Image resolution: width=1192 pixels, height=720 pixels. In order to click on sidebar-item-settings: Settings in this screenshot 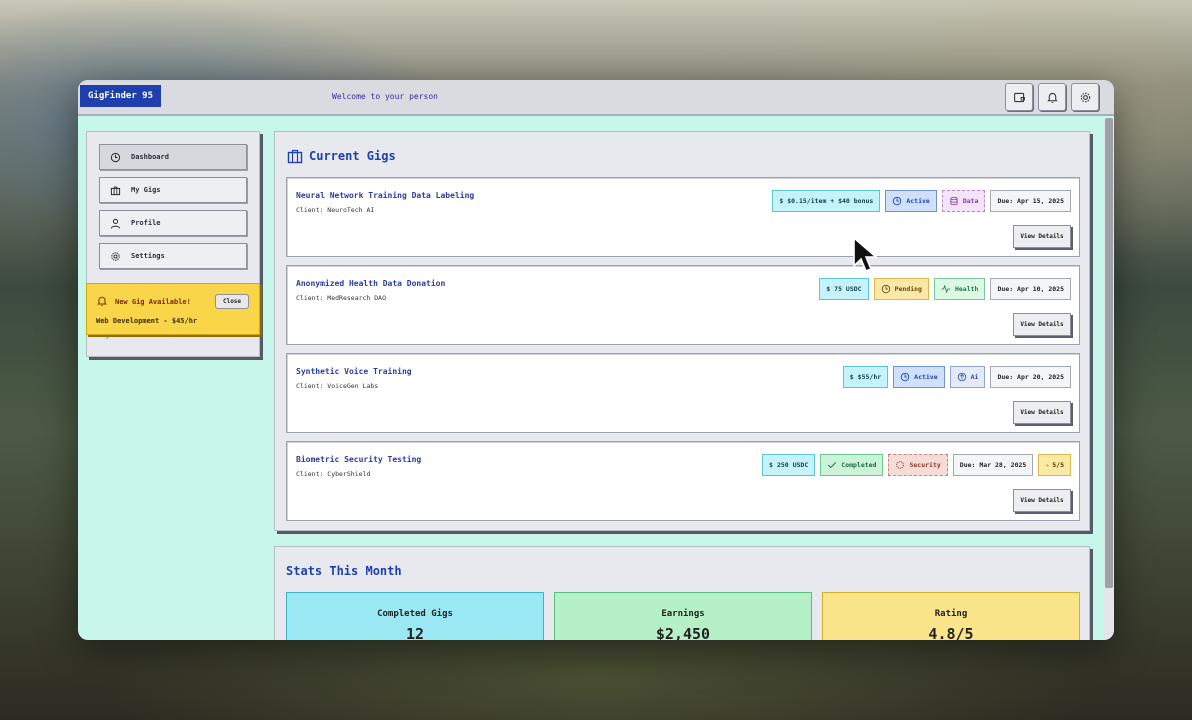, I will do `click(173, 256)`.